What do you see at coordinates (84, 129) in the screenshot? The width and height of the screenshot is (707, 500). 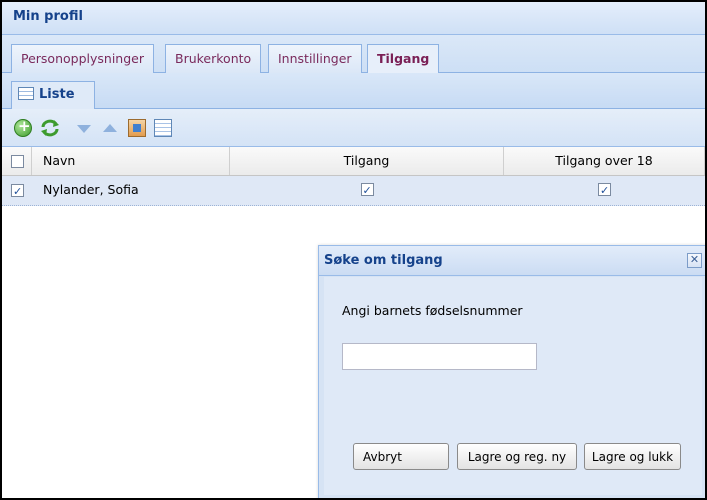 I see `move-down-icon` at bounding box center [84, 129].